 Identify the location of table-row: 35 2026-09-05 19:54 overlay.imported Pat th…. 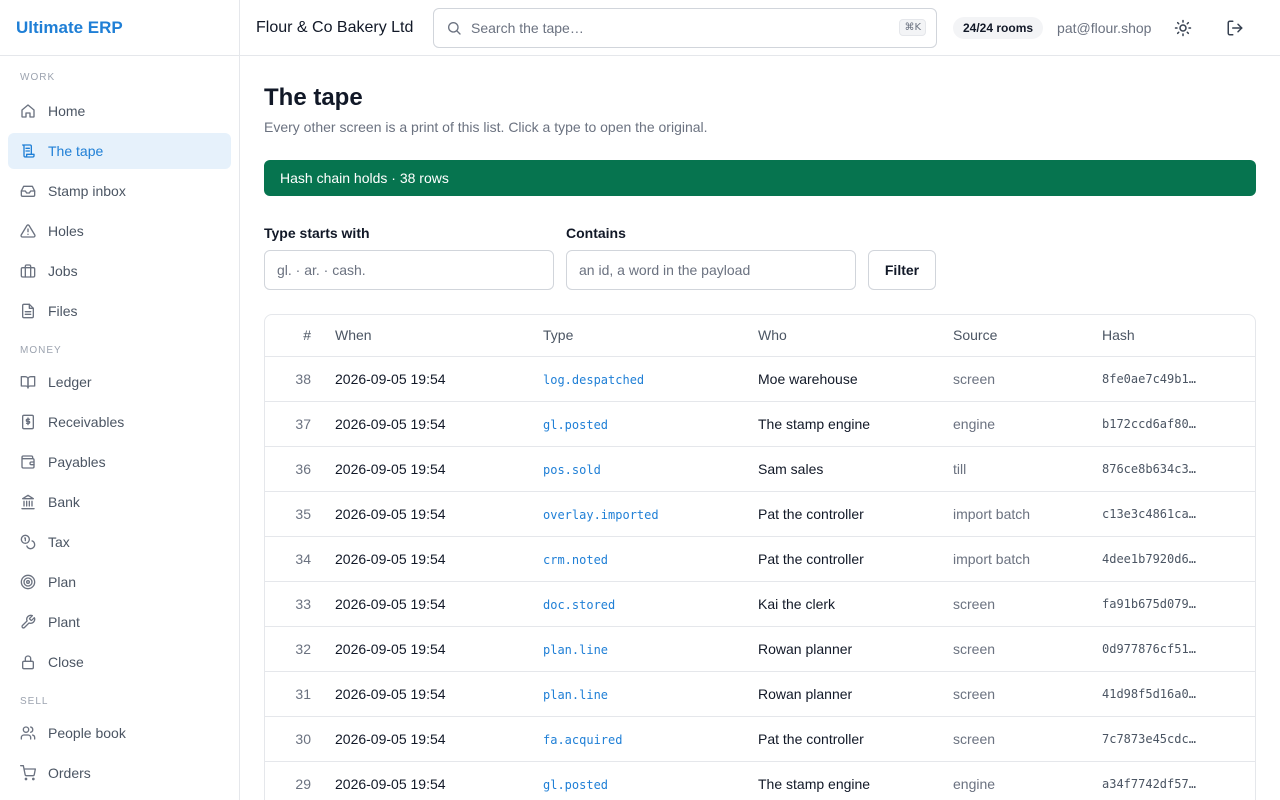
(760, 514).